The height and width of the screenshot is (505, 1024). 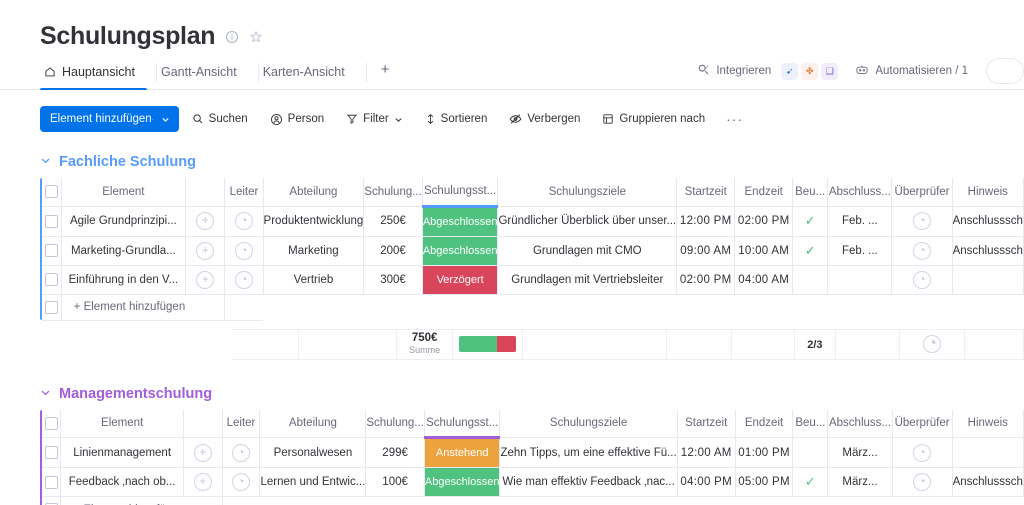 I want to click on cell-abteilung: Produktentwicklung, so click(x=314, y=221).